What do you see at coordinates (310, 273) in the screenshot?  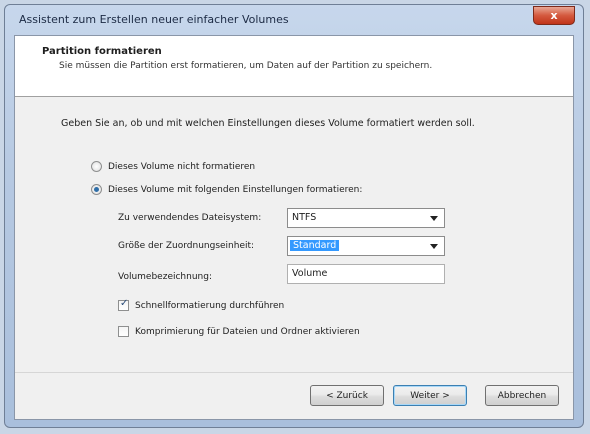 I see `volume-label-value: Volume` at bounding box center [310, 273].